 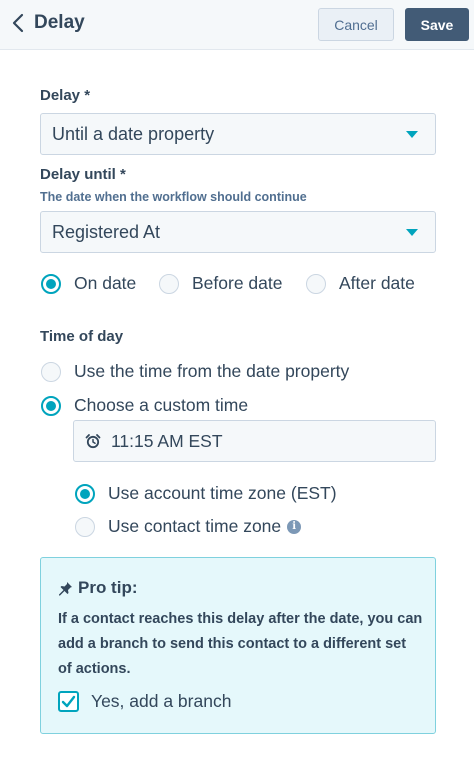 I want to click on radio-contact-time-zone: Use contact time zone i, so click(x=188, y=526).